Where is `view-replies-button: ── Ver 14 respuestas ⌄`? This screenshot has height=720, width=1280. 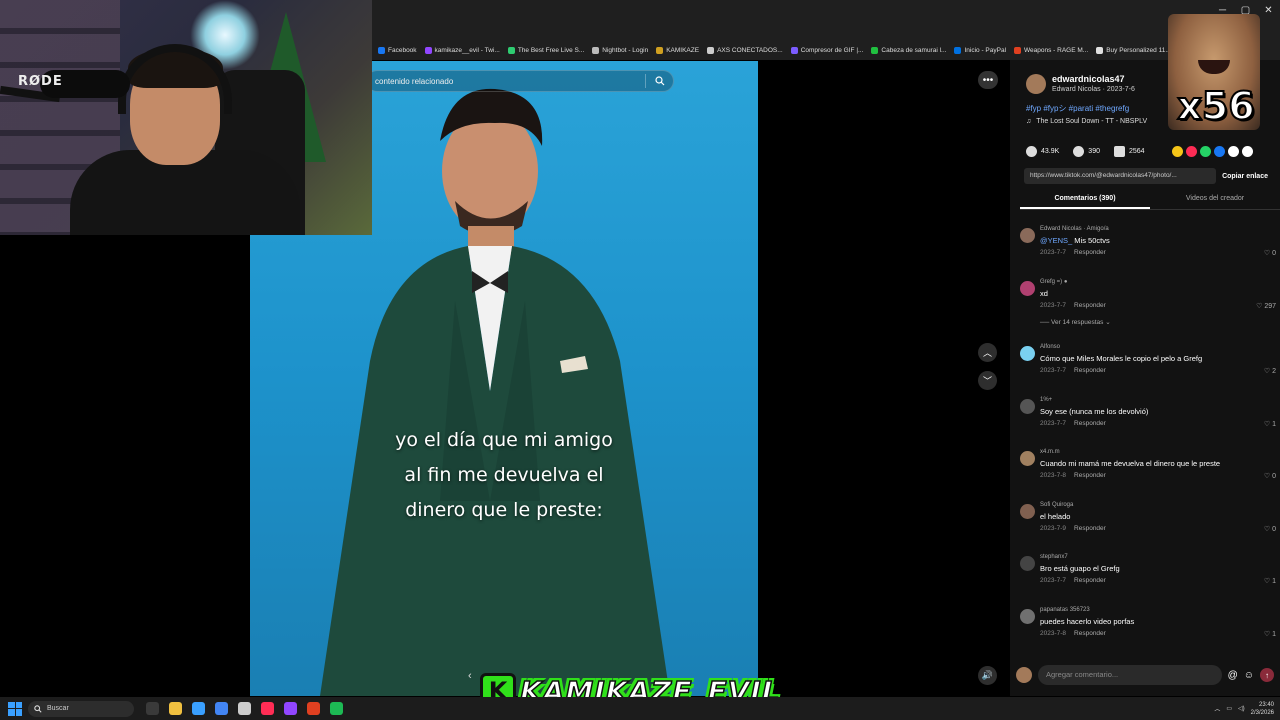
view-replies-button: ── Ver 14 respuestas ⌄ is located at coordinates (1075, 322).